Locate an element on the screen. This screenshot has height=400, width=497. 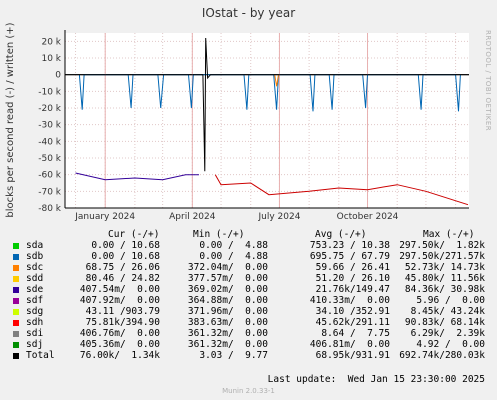
legend-max: 6.29k/ 2.39k is located at coordinates (447, 333).